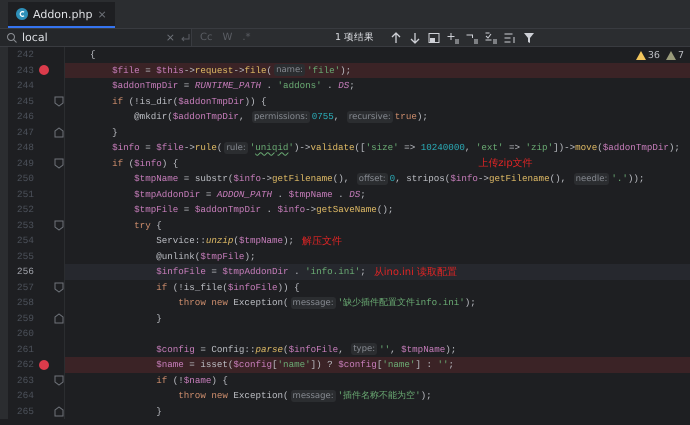  Describe the element at coordinates (12, 38) in the screenshot. I see `search-icon` at that location.